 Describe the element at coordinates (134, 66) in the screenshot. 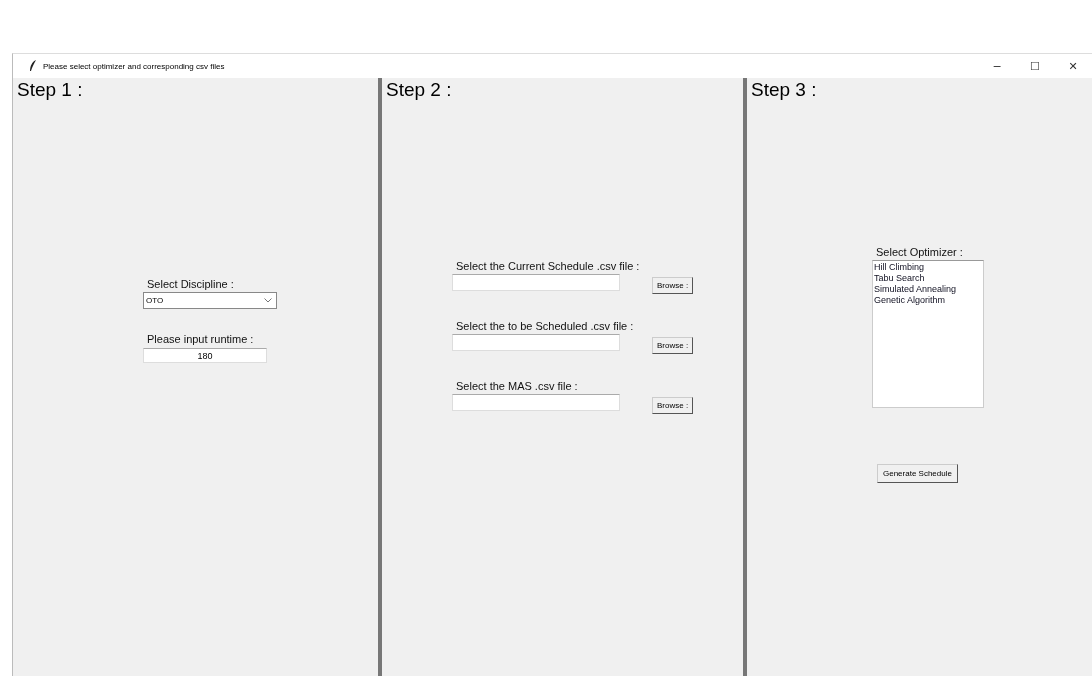

I see `window-title: Please select optimizer and corresponding csv files` at that location.